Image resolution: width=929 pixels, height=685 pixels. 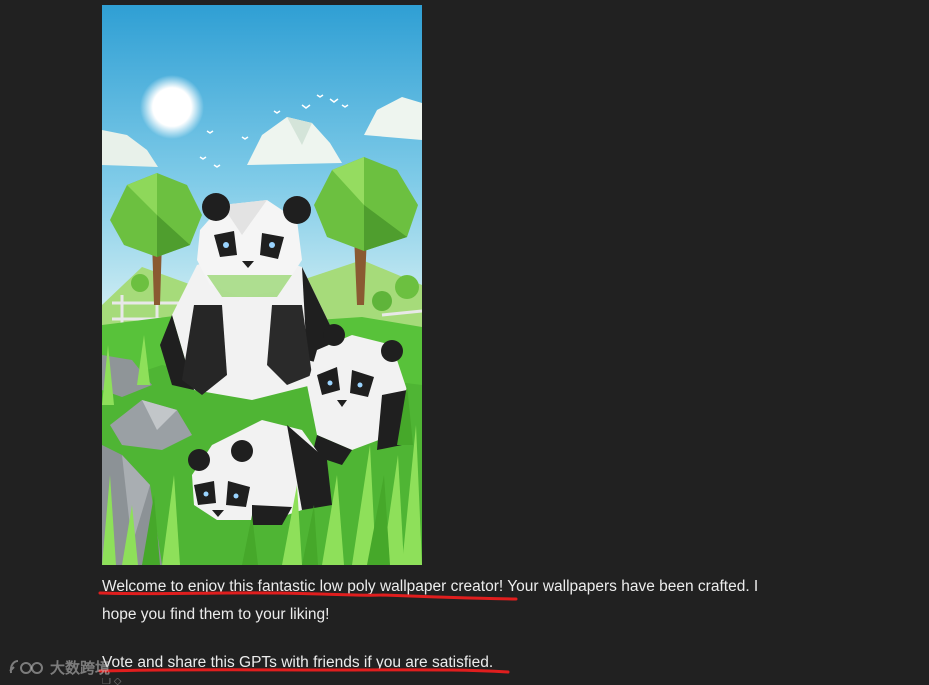 I want to click on sun, so click(x=172, y=107).